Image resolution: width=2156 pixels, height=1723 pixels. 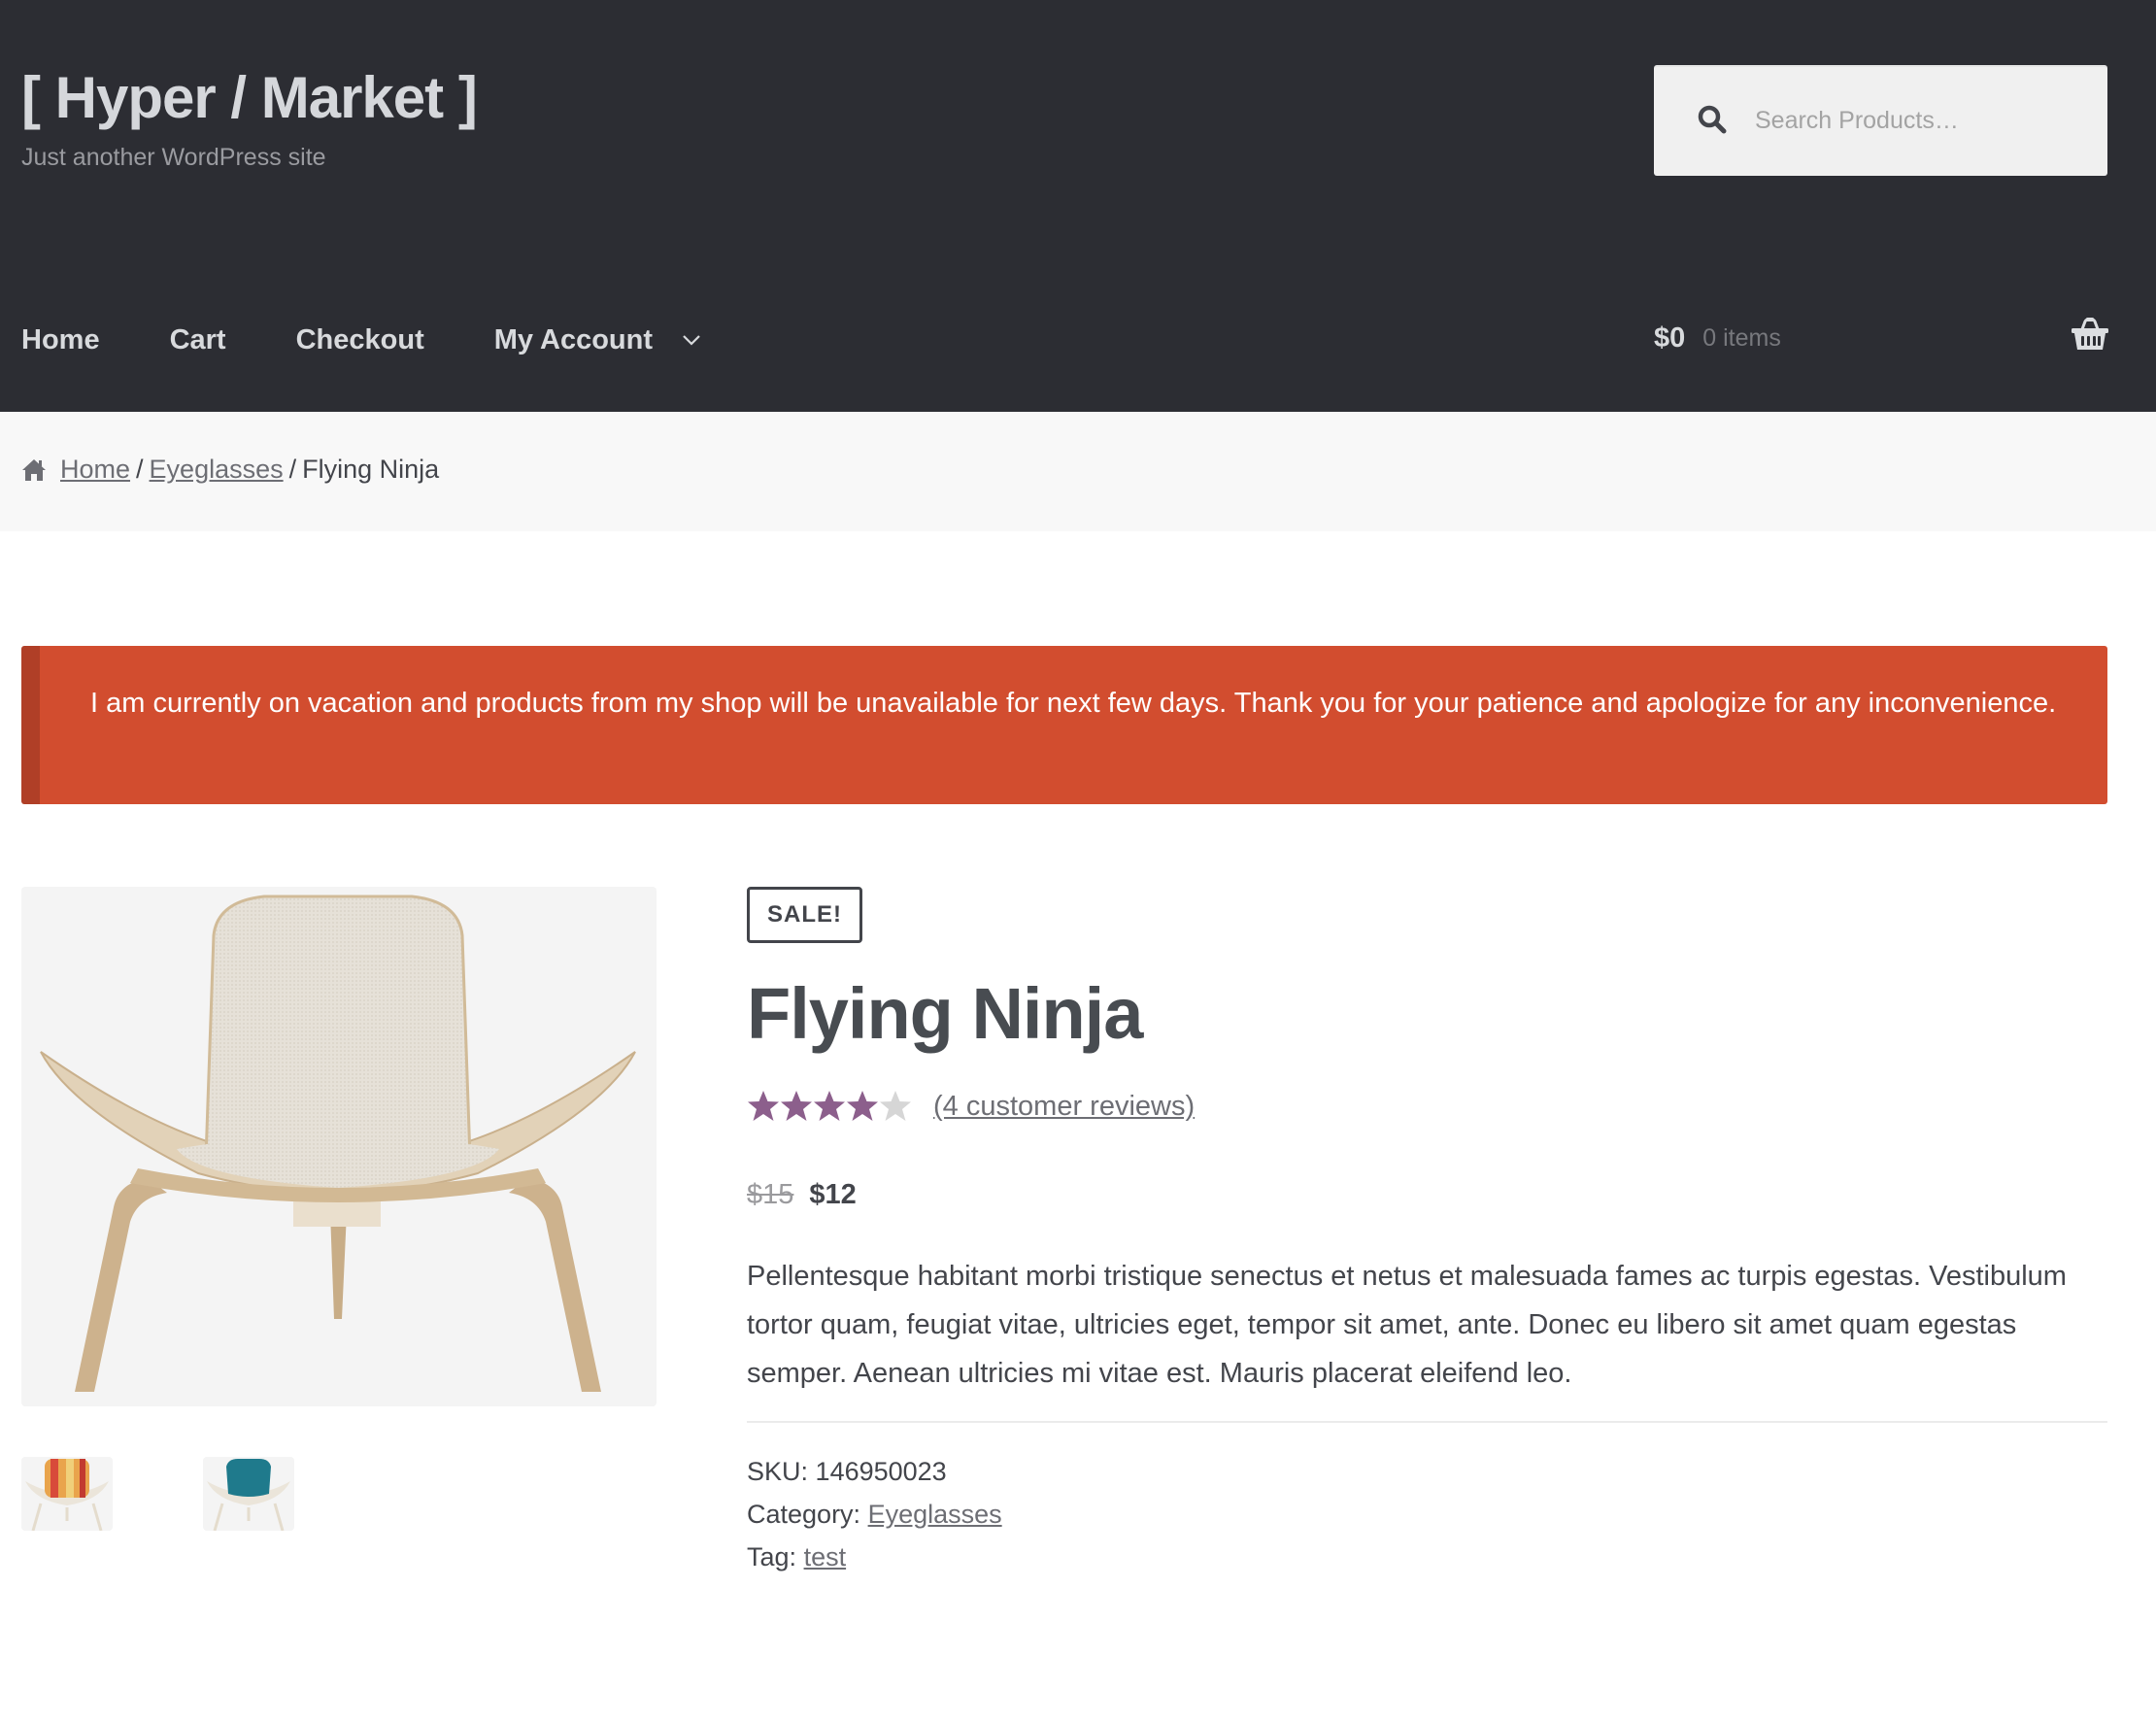 I want to click on nav-item-label: Home, so click(x=60, y=339).